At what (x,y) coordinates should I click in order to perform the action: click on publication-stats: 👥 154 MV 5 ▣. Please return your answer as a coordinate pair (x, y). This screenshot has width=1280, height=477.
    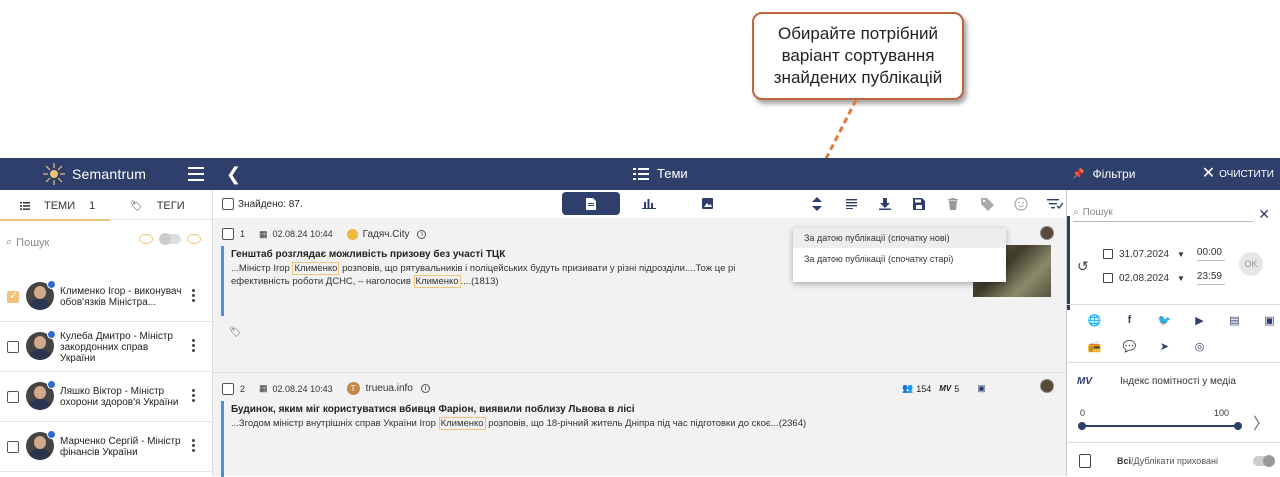
    Looking at the image, I should click on (944, 388).